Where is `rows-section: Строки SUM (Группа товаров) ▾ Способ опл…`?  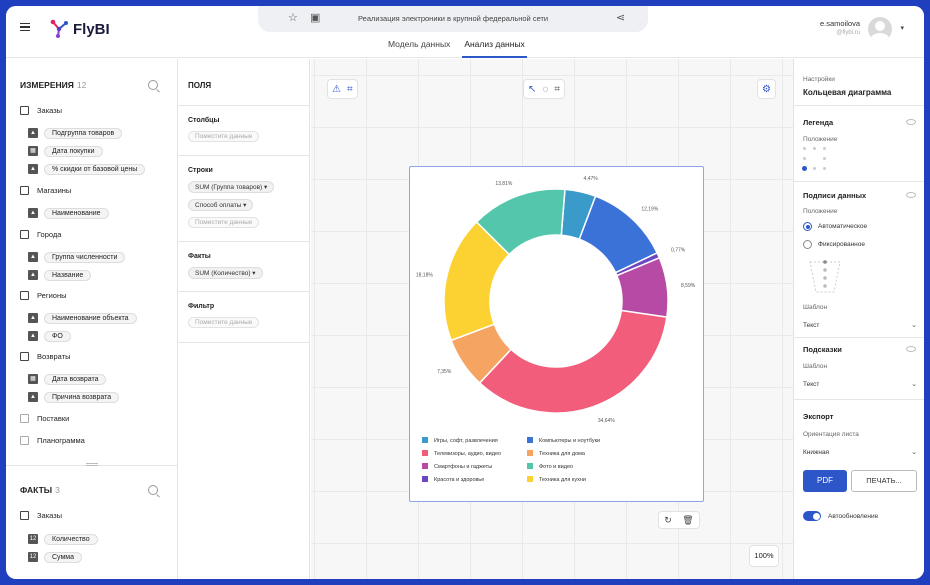
rows-section: Строки SUM (Группа товаров) ▾ Способ опл… is located at coordinates (244, 198).